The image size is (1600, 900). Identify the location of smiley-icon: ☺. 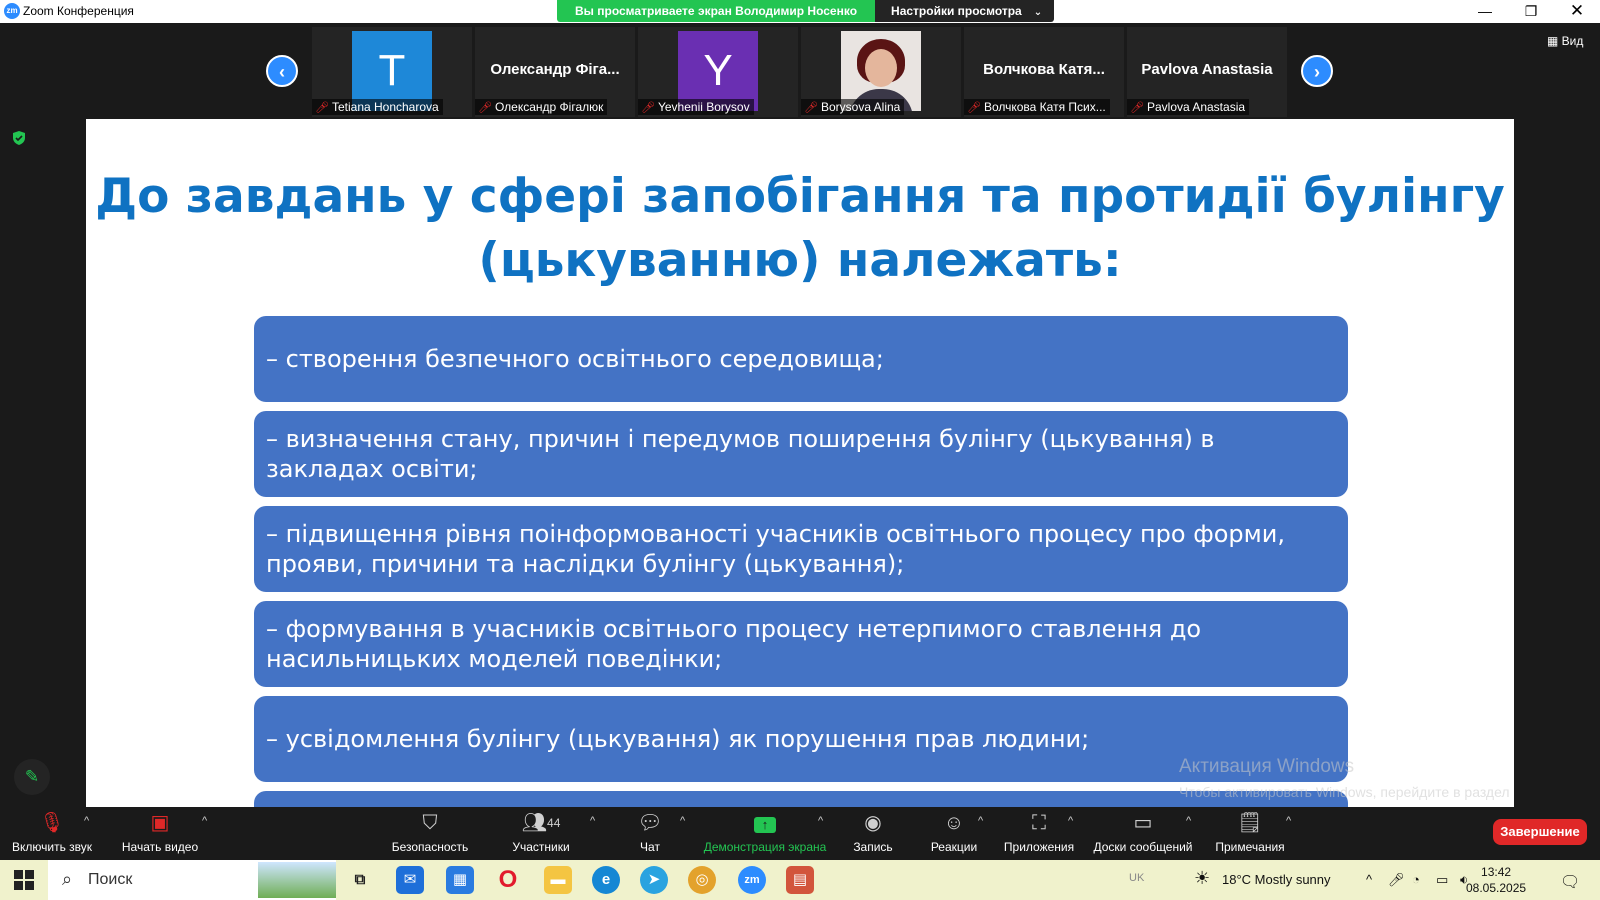
(954, 823).